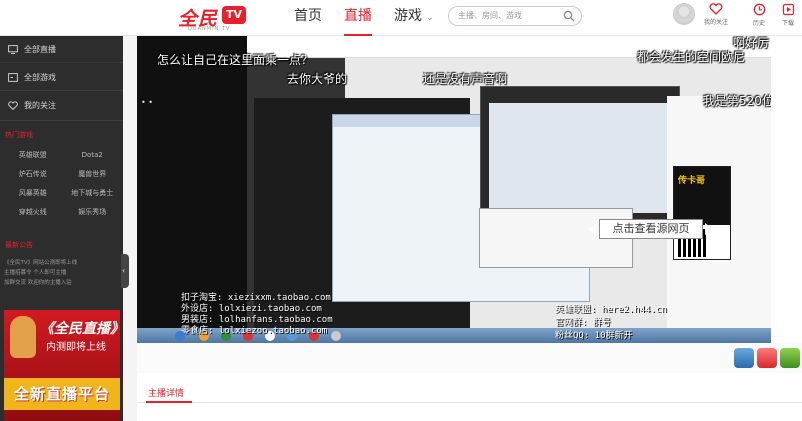 Image resolution: width=802 pixels, height=421 pixels. I want to click on danmaku-comment: 我是第520位粉丝, so click(737, 101).